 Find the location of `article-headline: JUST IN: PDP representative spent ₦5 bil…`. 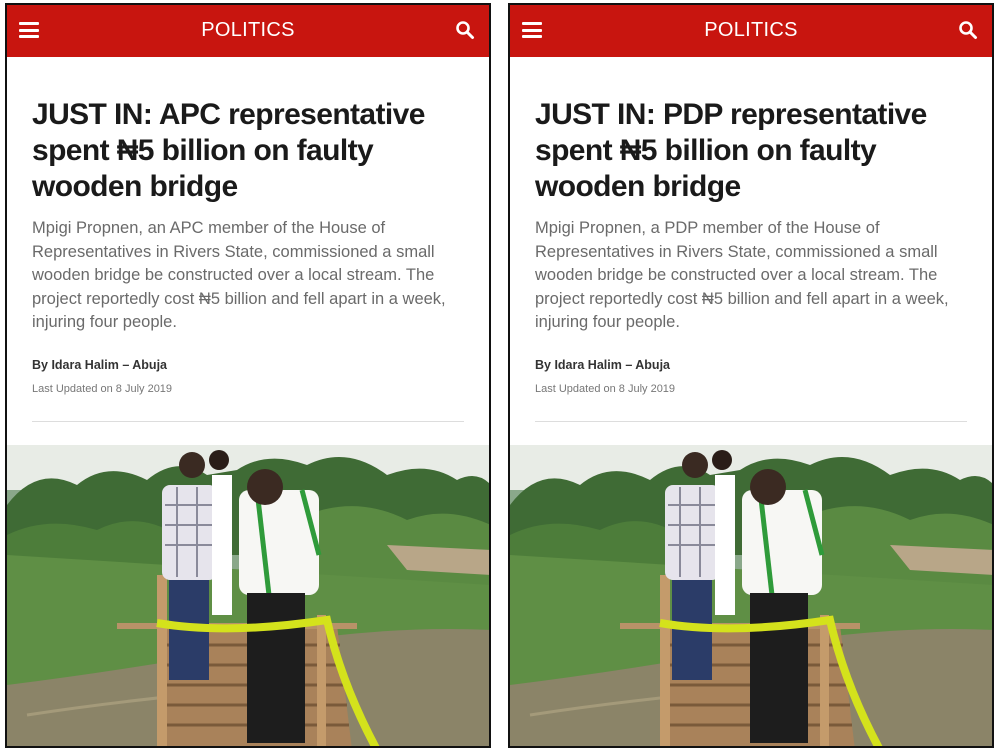

article-headline: JUST IN: PDP representative spent ₦5 bil… is located at coordinates (731, 150).